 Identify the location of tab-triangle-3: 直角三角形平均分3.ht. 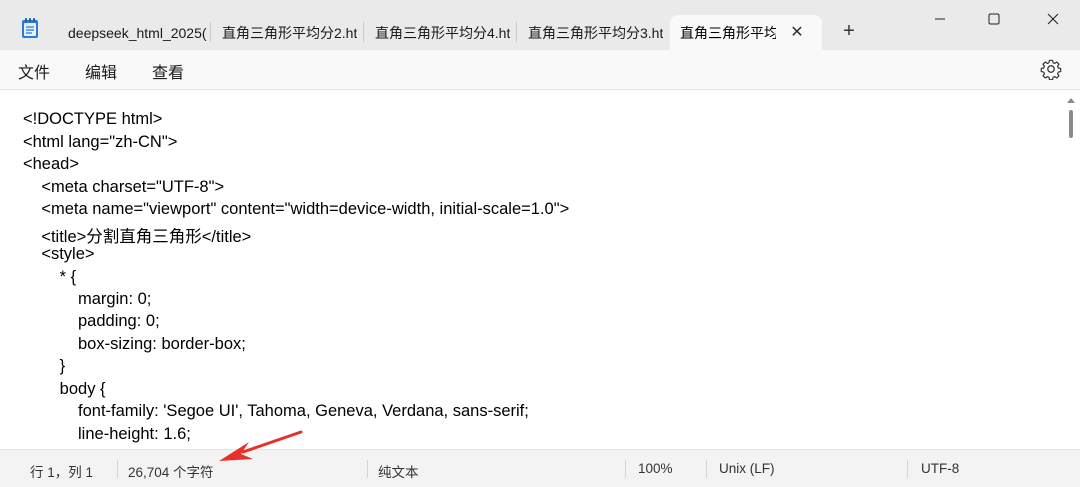
(593, 32).